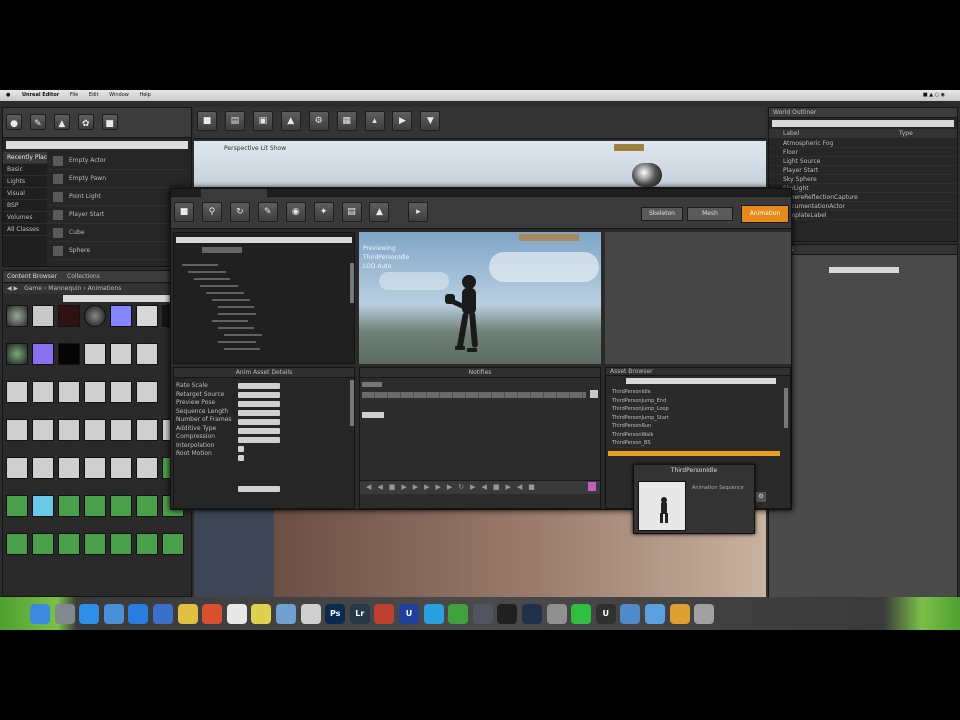  I want to click on asset-row: ThirdPersonJump_Loop, so click(694, 409).